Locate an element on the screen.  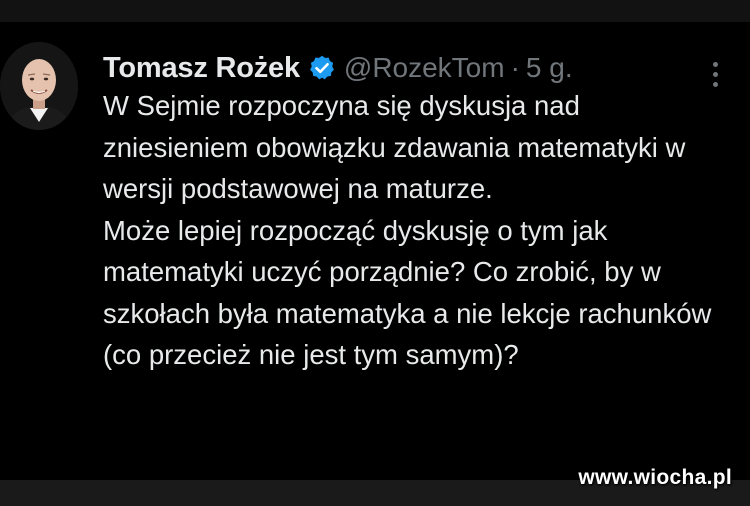
avatar-image is located at coordinates (39, 86).